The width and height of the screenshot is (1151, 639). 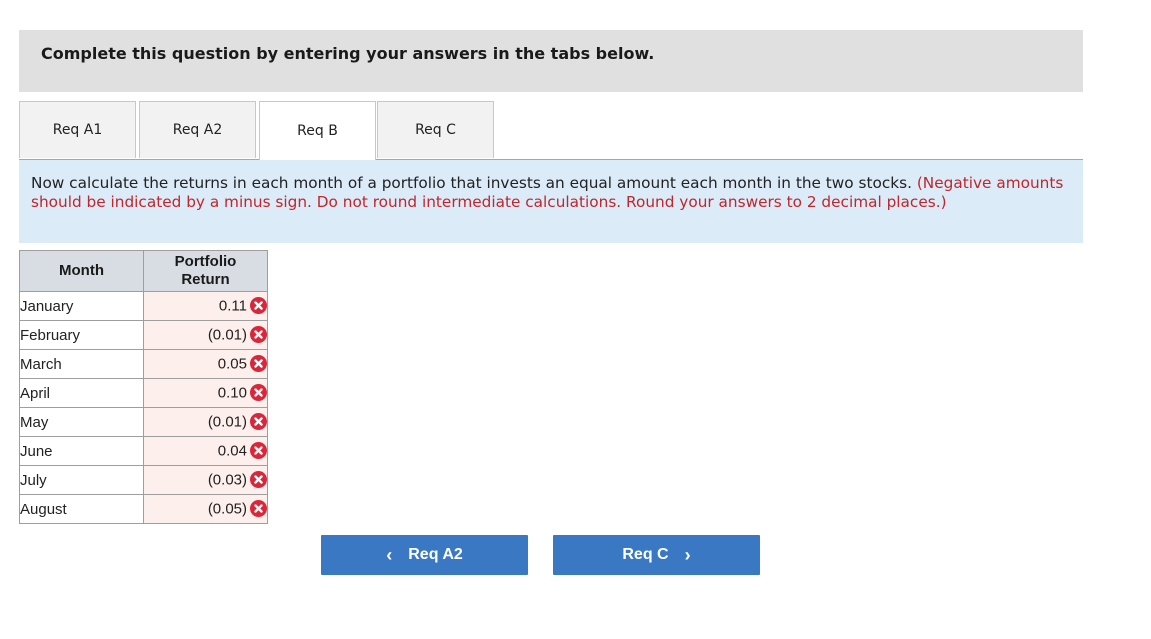 What do you see at coordinates (205, 509) in the screenshot?
I see `portfolio-return-input: (0.05)` at bounding box center [205, 509].